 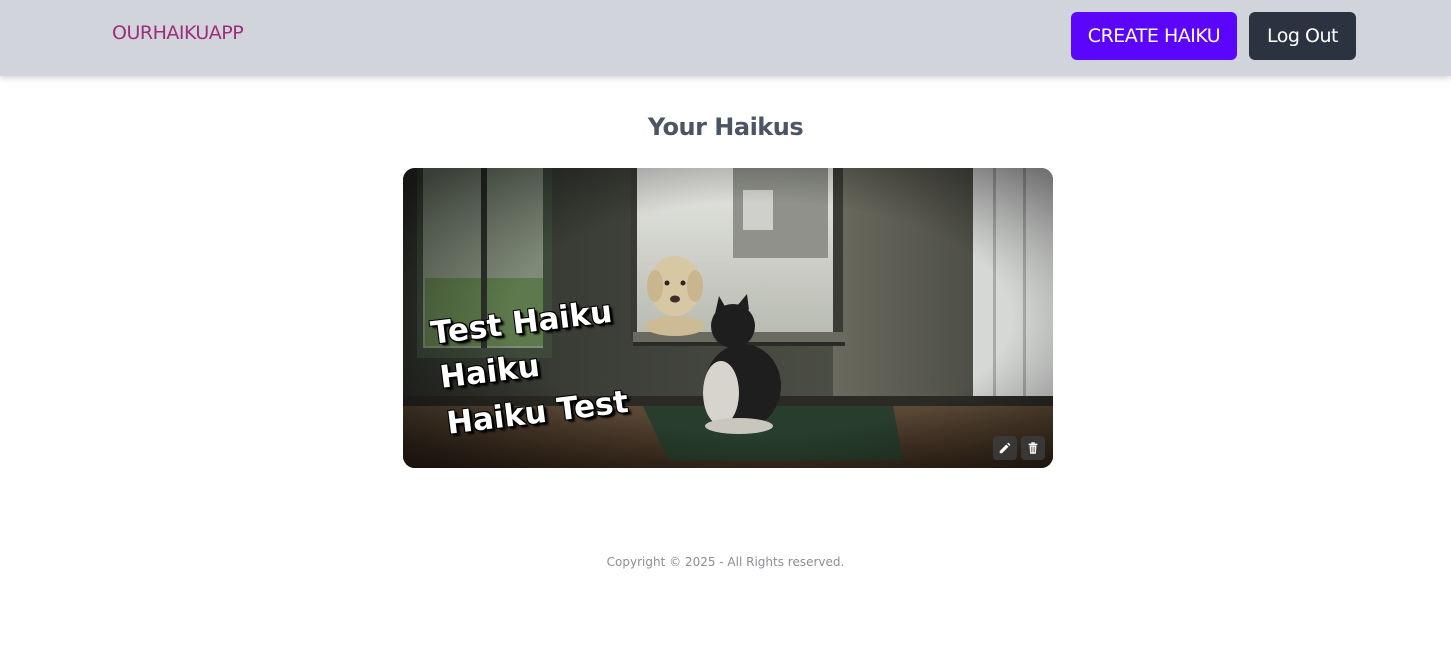 What do you see at coordinates (1154, 36) in the screenshot?
I see `create-haiku-button: CREATE HAIKU` at bounding box center [1154, 36].